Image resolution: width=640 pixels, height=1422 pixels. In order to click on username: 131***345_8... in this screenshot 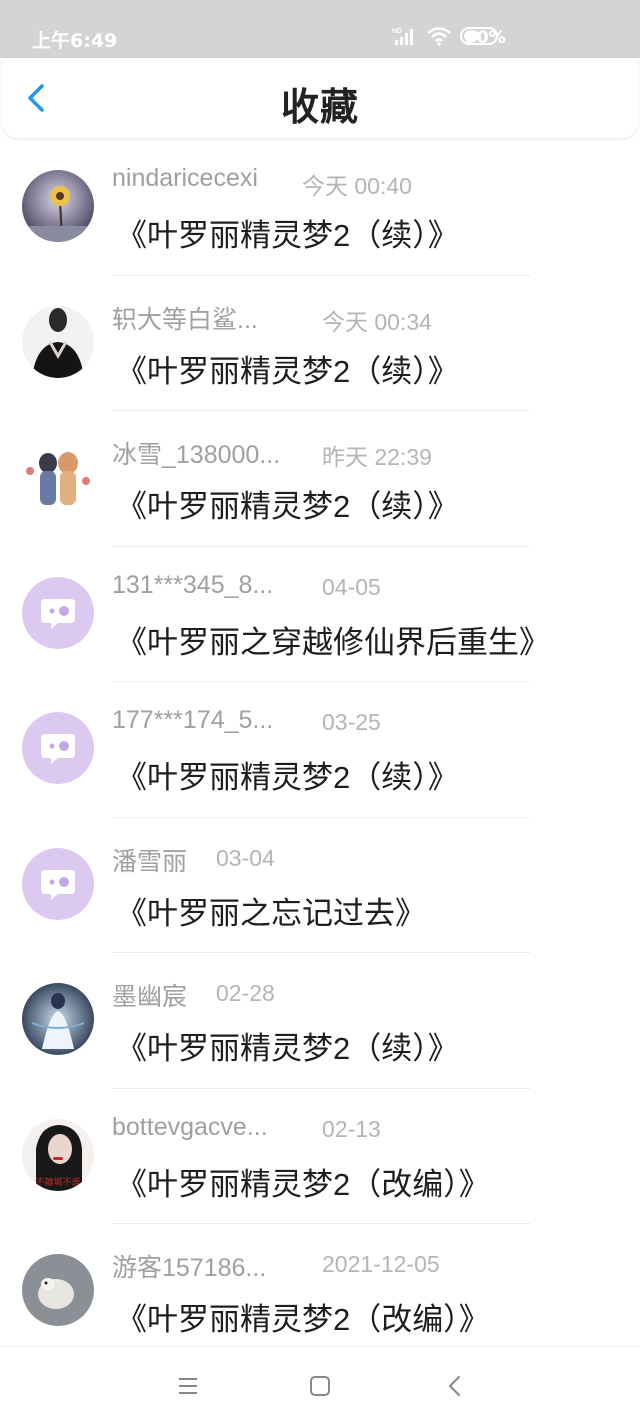, I will do `click(193, 584)`.